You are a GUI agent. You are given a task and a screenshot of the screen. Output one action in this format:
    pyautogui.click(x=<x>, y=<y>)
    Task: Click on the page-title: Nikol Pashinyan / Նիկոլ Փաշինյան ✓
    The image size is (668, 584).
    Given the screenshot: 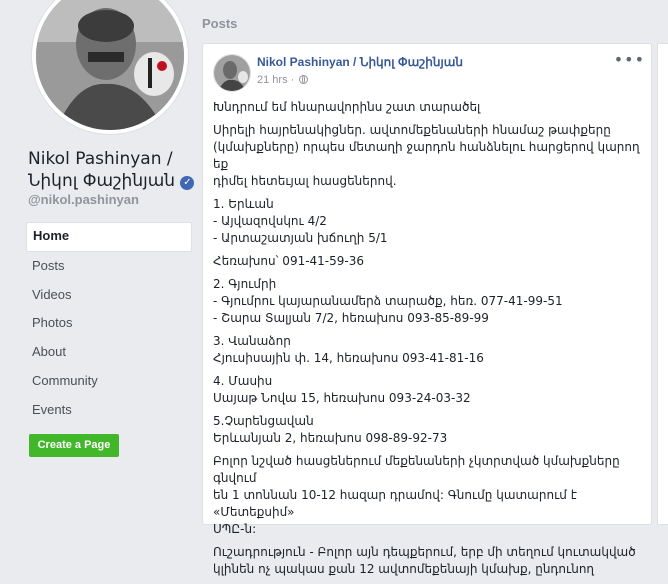 What is the action you would take?
    pyautogui.click(x=113, y=170)
    